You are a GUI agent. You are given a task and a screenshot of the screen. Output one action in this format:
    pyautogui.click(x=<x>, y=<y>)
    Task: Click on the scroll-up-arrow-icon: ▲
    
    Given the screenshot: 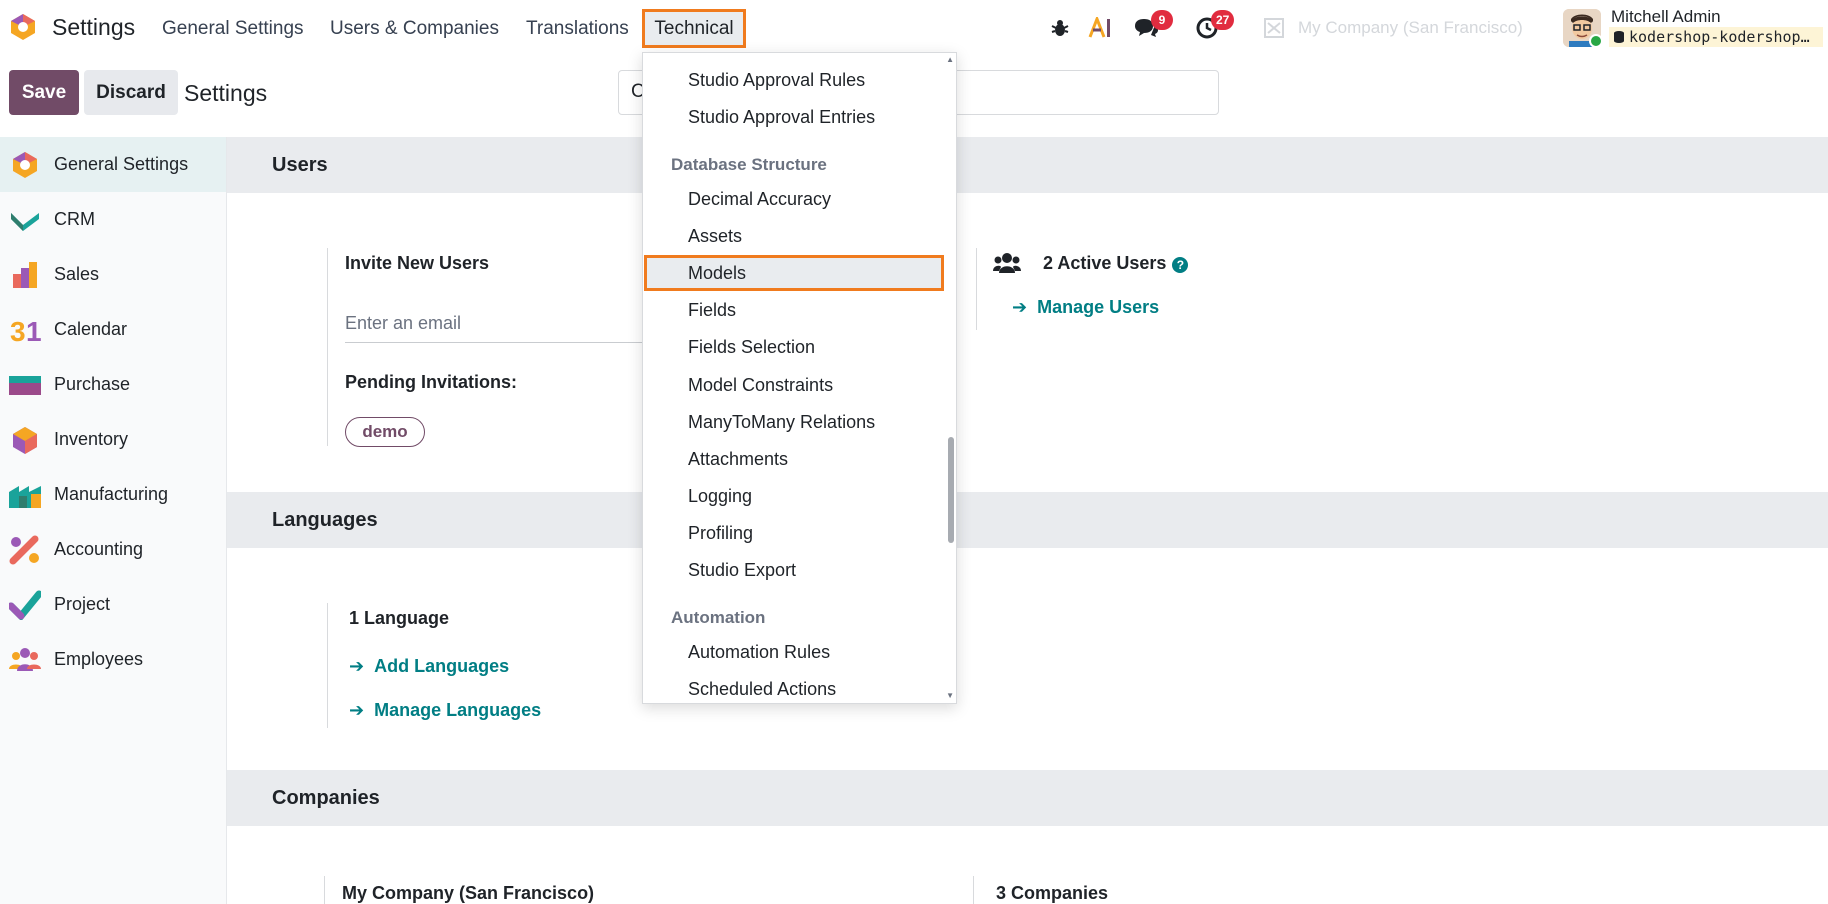 What is the action you would take?
    pyautogui.click(x=950, y=59)
    